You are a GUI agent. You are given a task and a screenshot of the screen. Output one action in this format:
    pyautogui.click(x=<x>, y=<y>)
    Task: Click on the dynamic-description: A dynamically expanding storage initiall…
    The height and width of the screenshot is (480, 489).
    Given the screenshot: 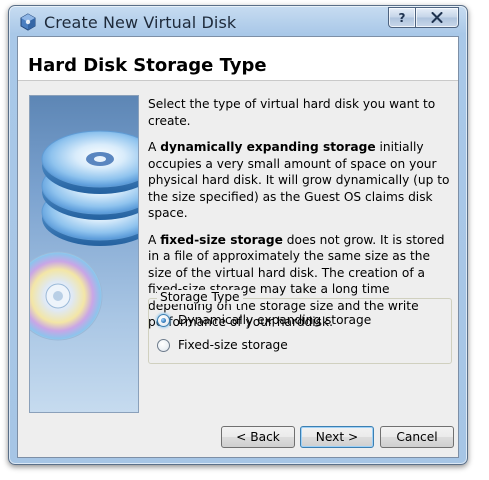 What is the action you would take?
    pyautogui.click(x=301, y=180)
    